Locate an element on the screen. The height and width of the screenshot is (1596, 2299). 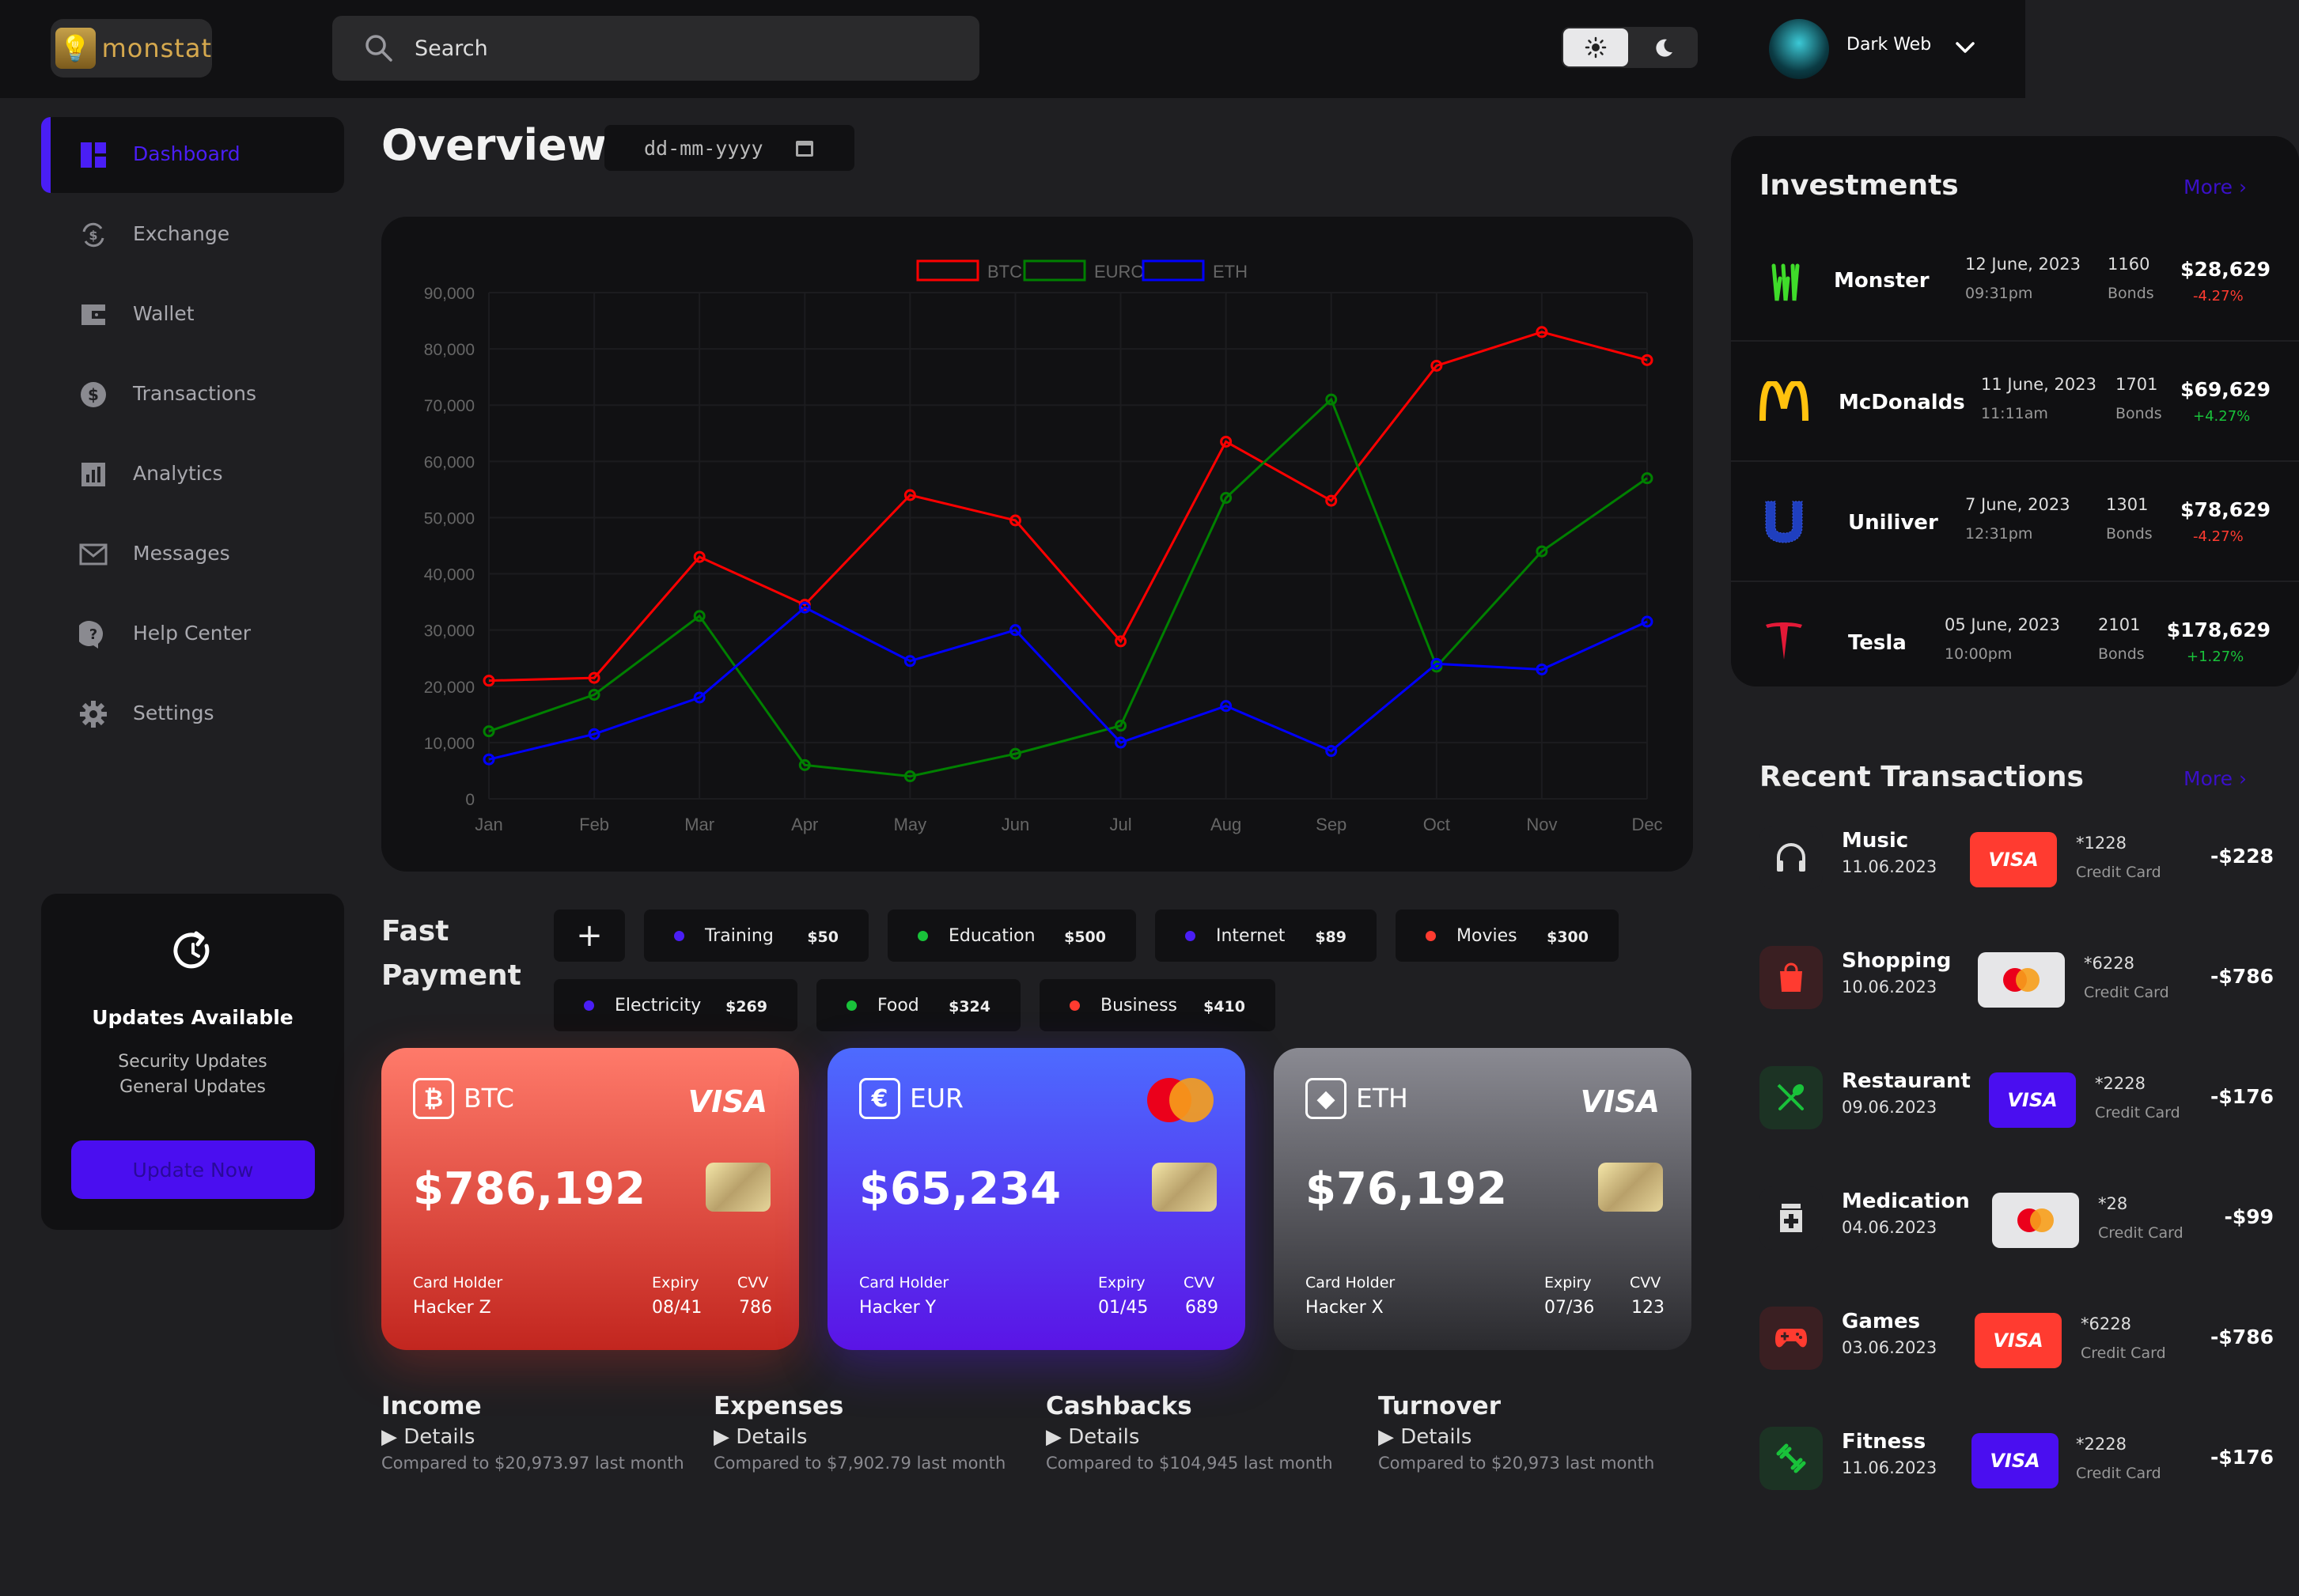
card-currency: BTC is located at coordinates (489, 1098).